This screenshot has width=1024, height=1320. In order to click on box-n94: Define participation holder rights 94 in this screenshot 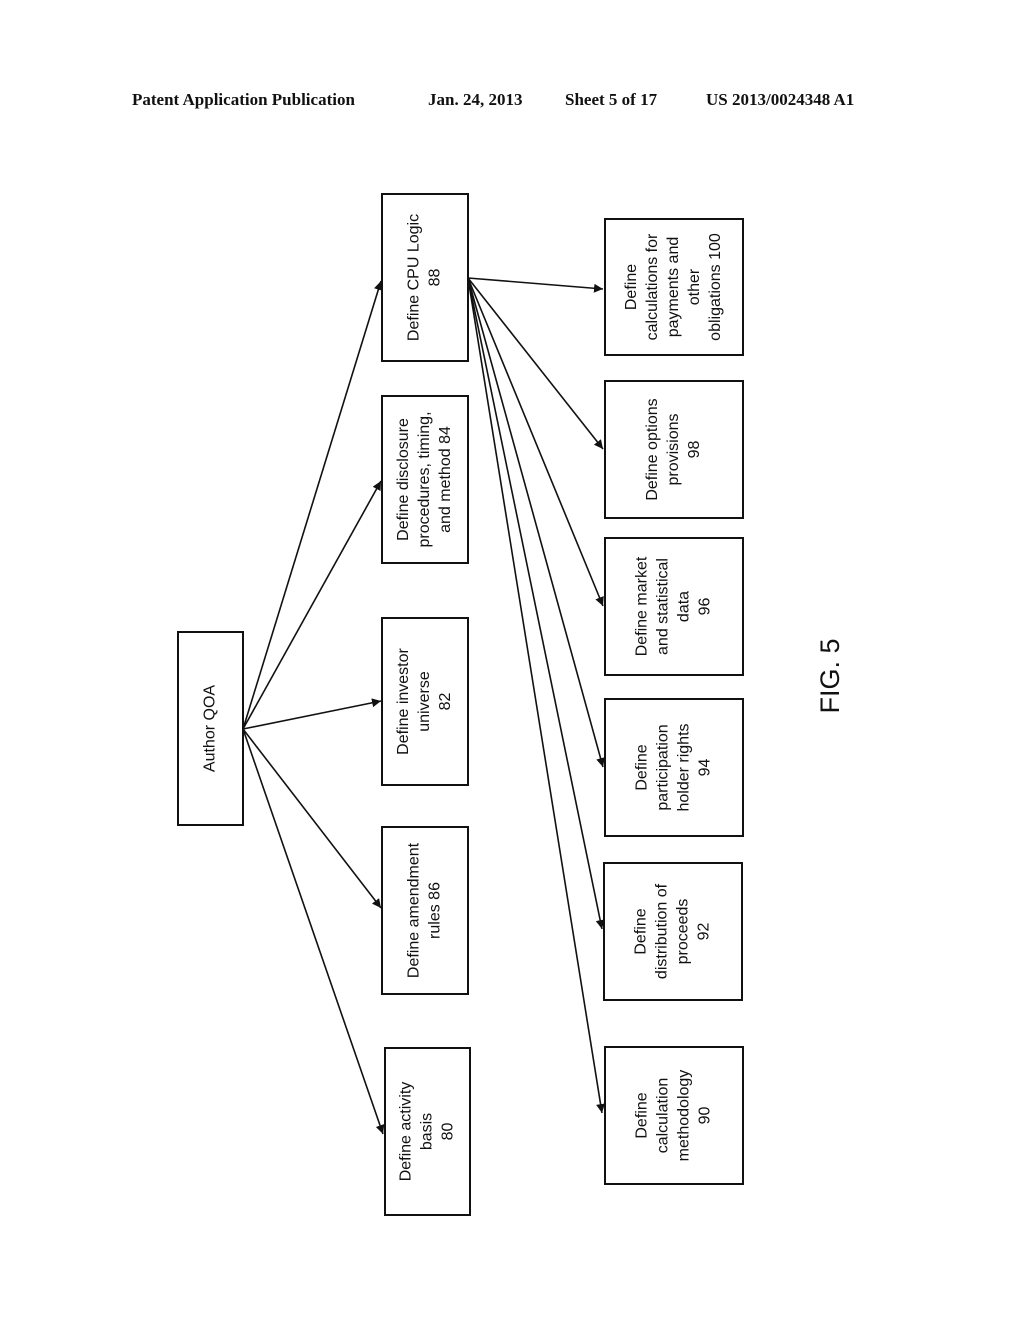, I will do `click(674, 767)`.